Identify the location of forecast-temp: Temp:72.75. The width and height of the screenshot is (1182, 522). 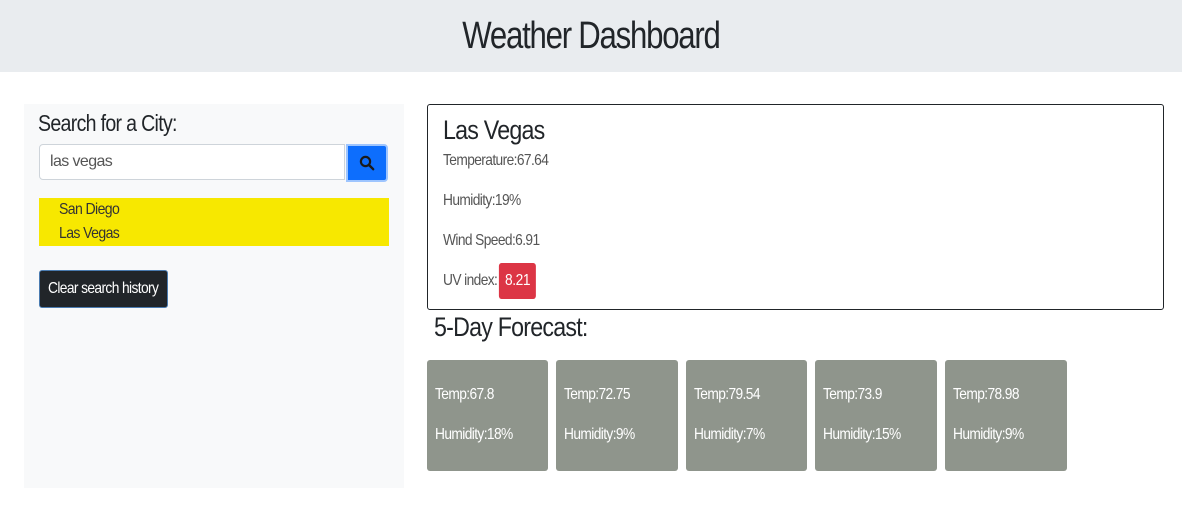
(597, 394).